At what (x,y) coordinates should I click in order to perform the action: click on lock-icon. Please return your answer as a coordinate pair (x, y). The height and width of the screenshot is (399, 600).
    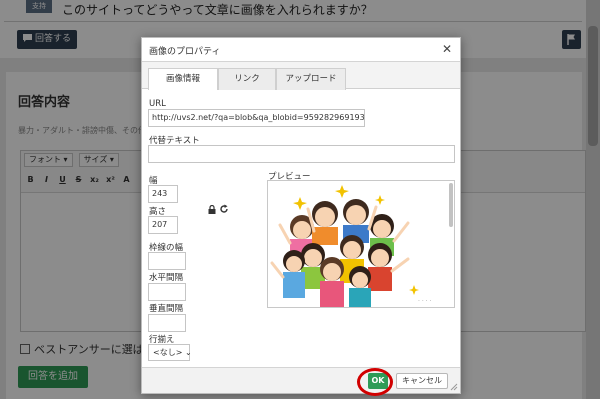
    Looking at the image, I should click on (212, 209).